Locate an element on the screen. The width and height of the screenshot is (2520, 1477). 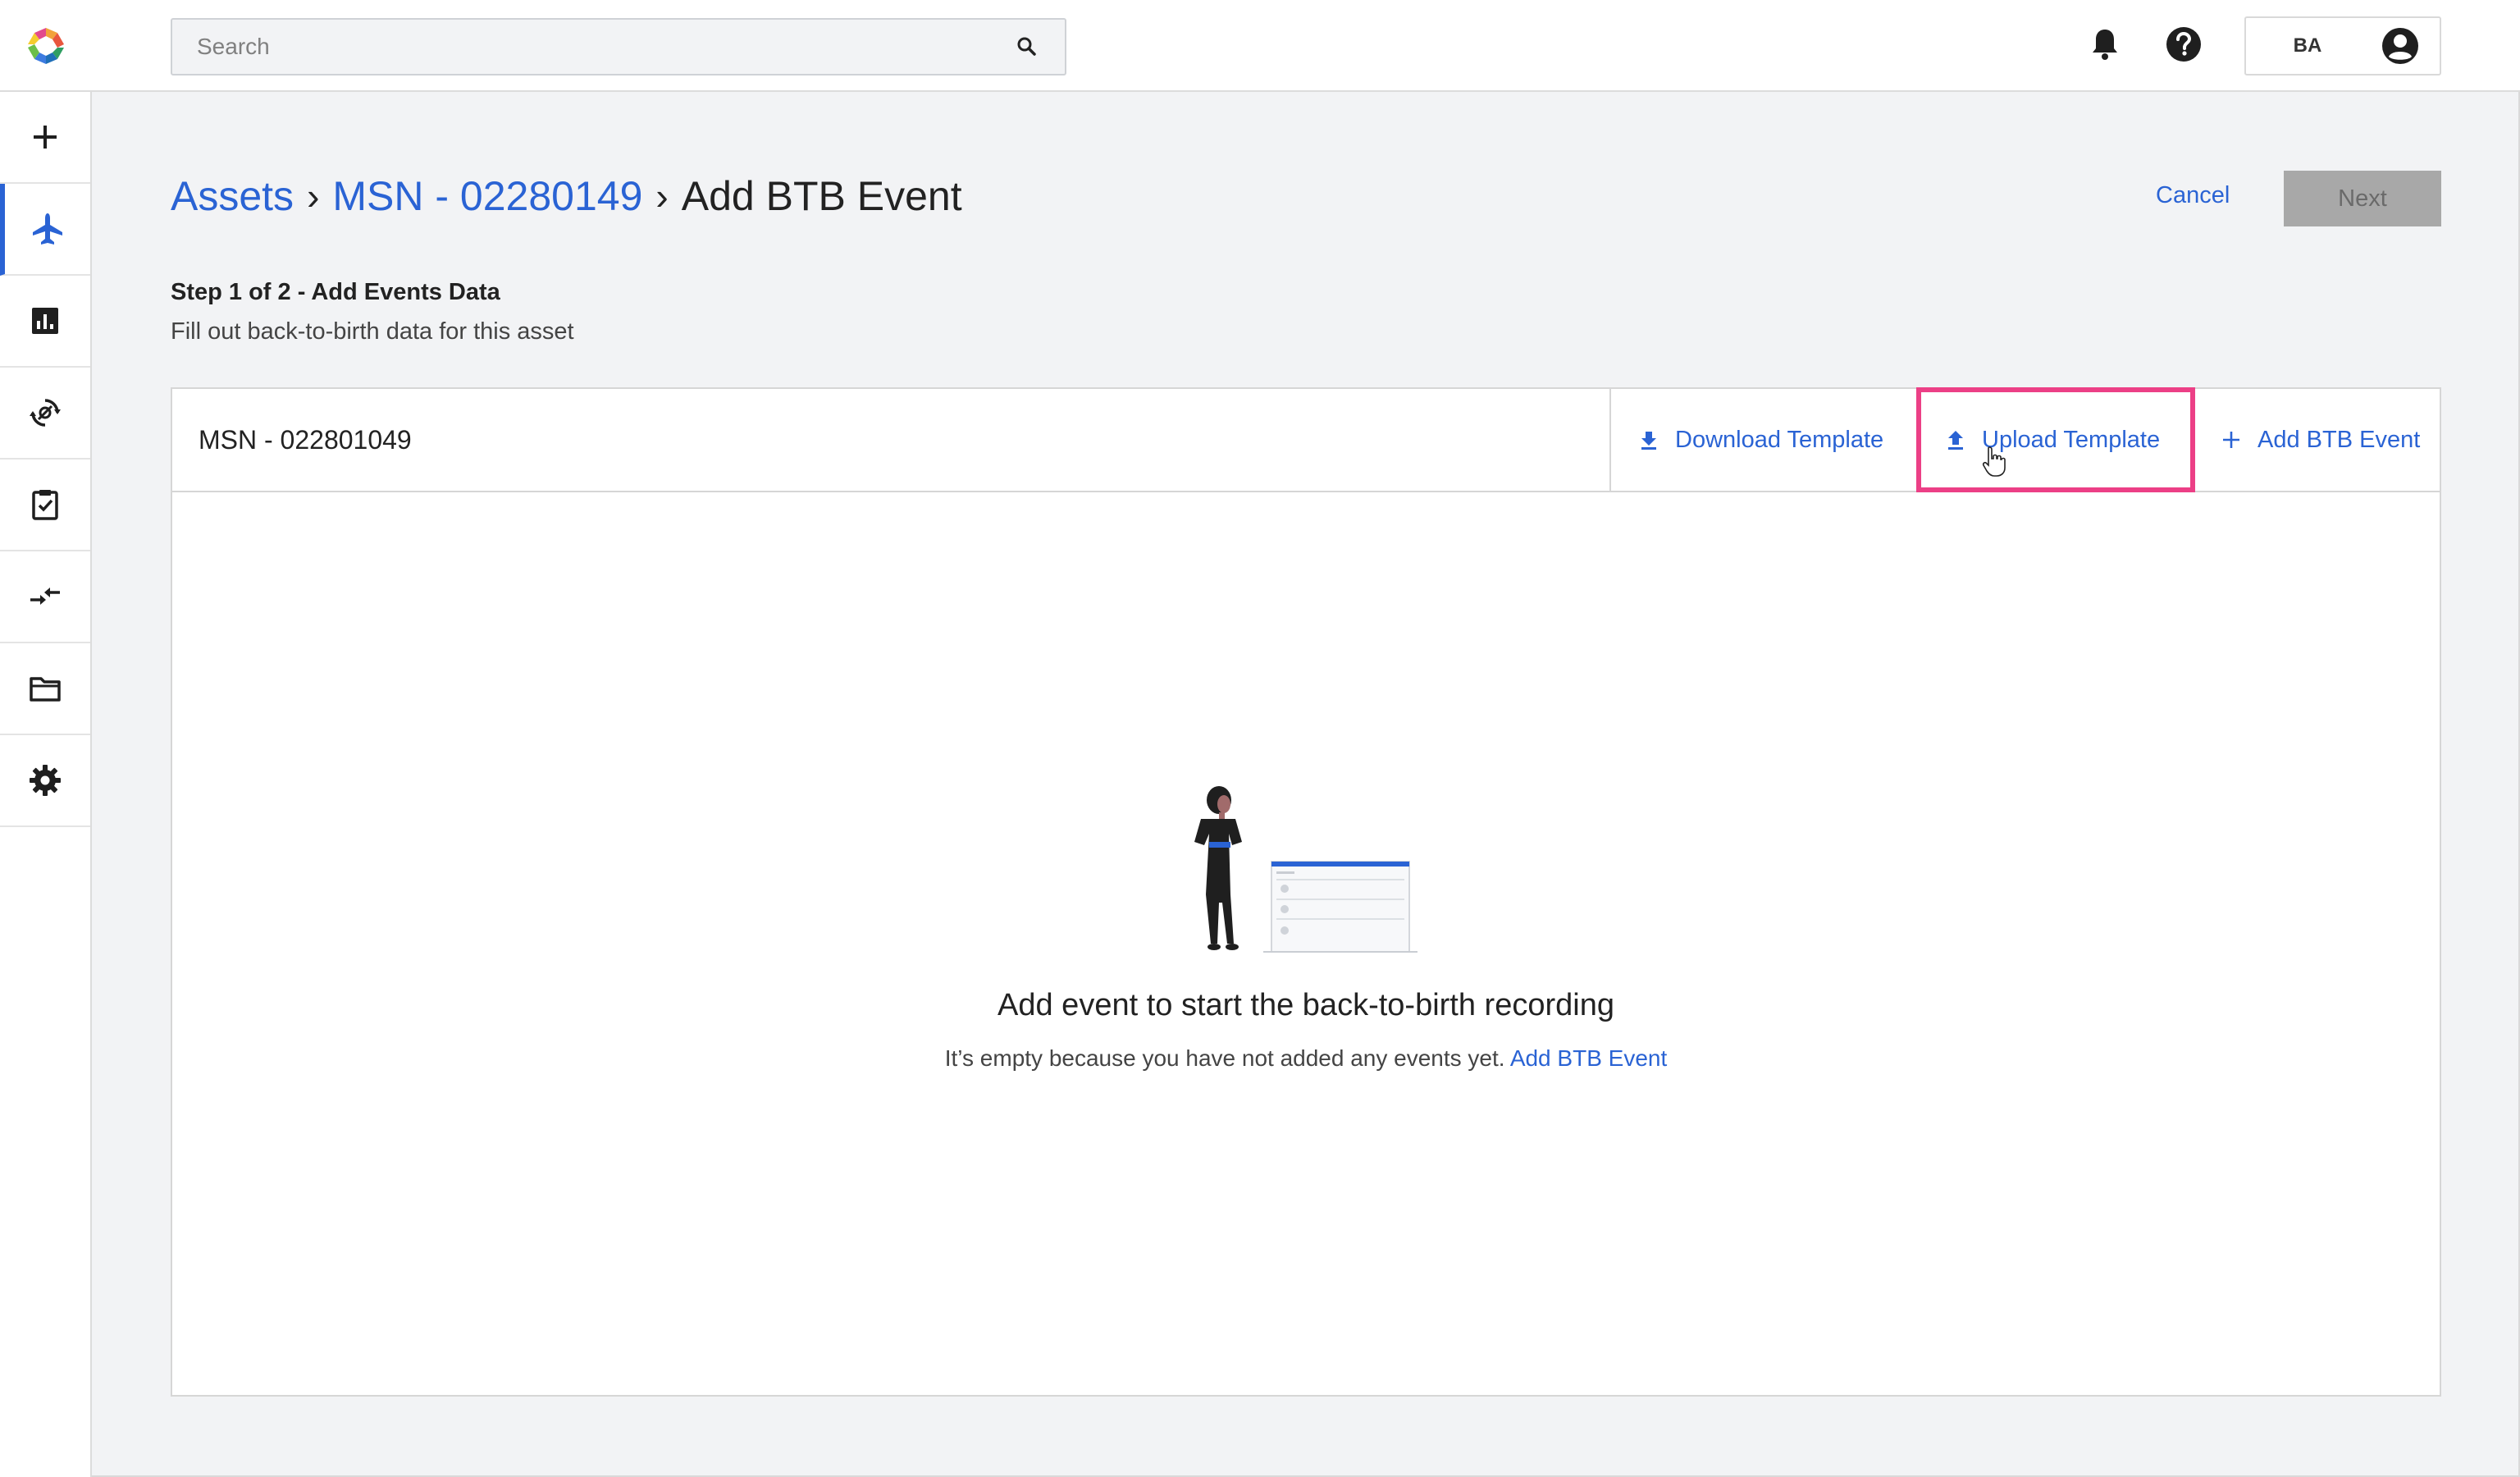
asset-name: MSN - 022801049 is located at coordinates (306, 440).